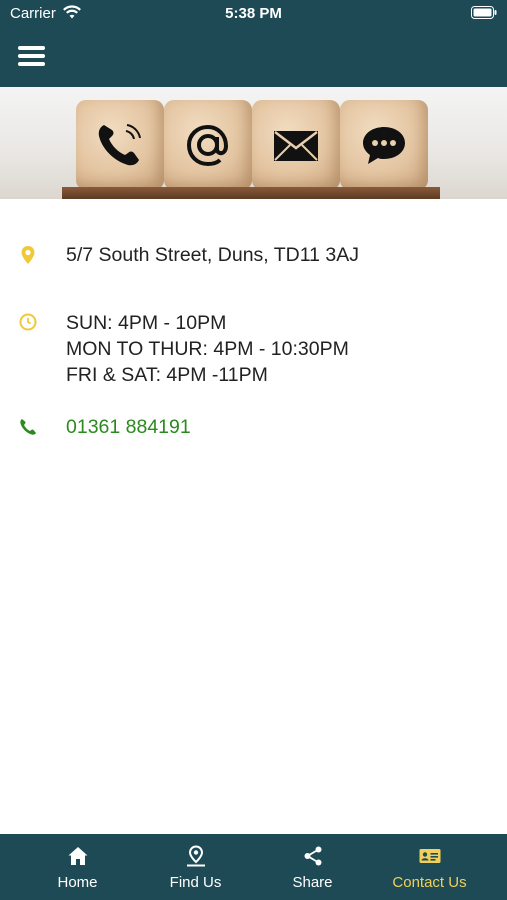 The image size is (507, 900). What do you see at coordinates (430, 856) in the screenshot?
I see `contact-card-icon` at bounding box center [430, 856].